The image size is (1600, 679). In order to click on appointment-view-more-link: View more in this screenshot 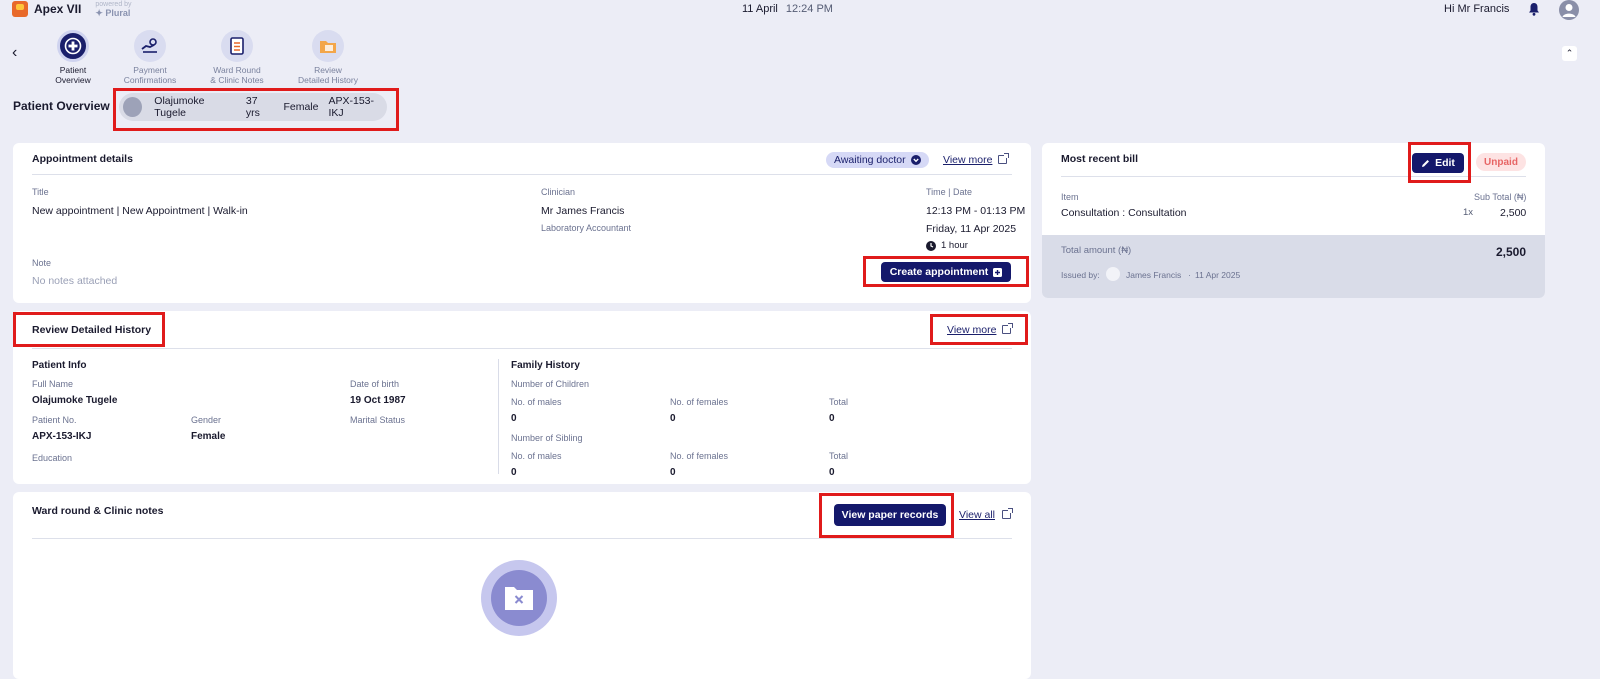, I will do `click(967, 160)`.